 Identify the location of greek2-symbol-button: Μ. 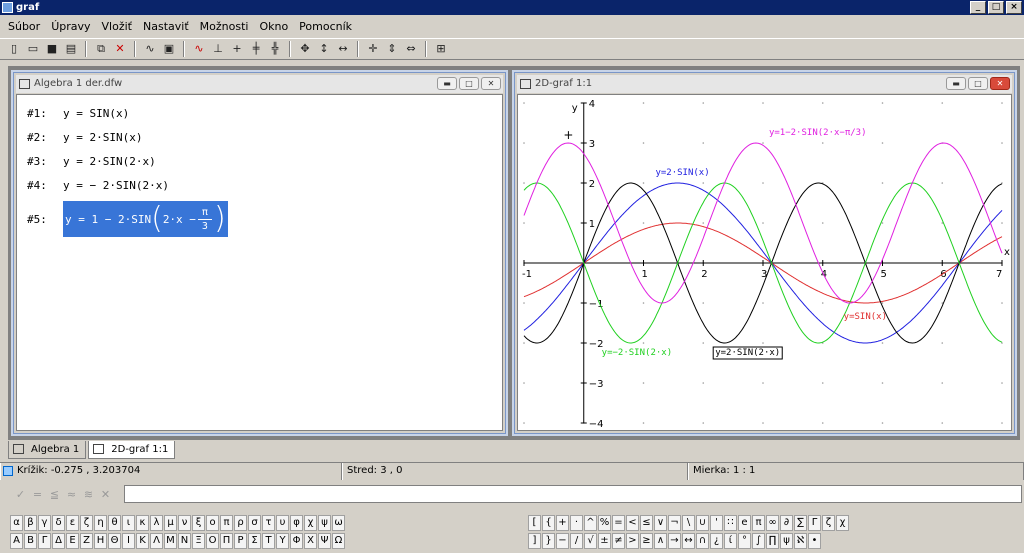
(170, 541).